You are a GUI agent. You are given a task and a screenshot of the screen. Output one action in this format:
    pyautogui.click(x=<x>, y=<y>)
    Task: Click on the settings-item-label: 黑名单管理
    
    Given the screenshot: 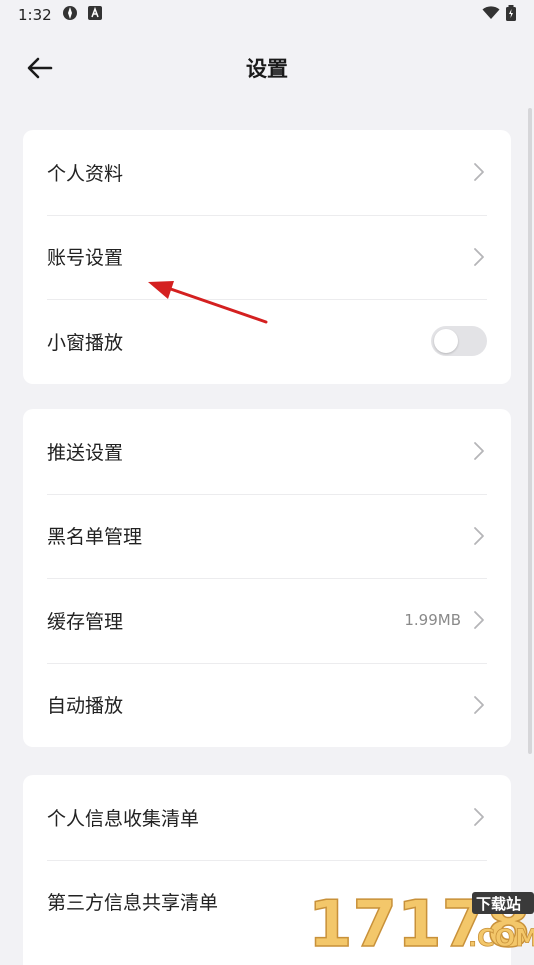 What is the action you would take?
    pyautogui.click(x=95, y=537)
    